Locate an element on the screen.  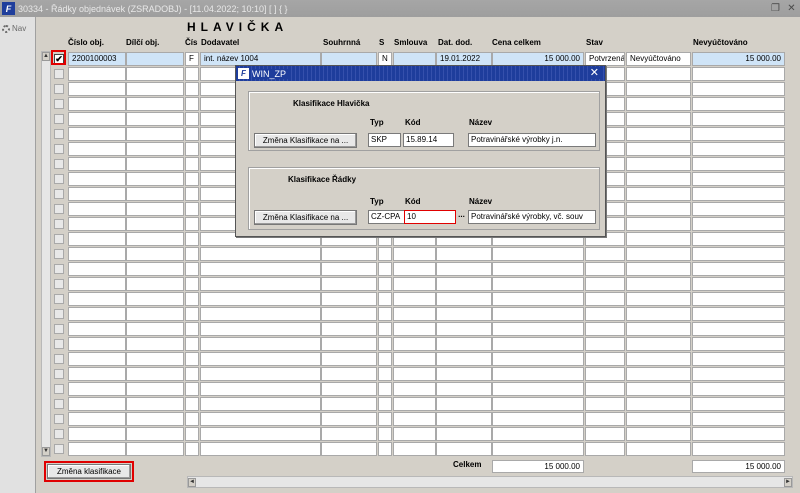
cell-nevyuctovano: 15 000.00 is located at coordinates (738, 59).